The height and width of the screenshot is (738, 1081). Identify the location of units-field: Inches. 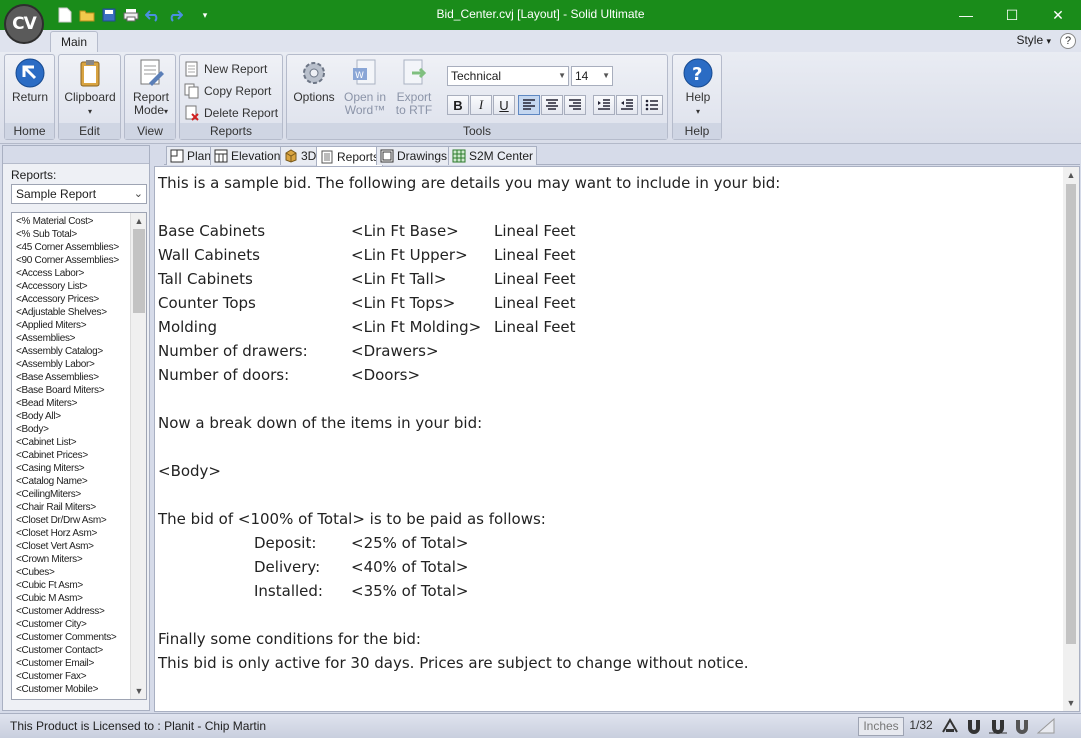
(881, 726).